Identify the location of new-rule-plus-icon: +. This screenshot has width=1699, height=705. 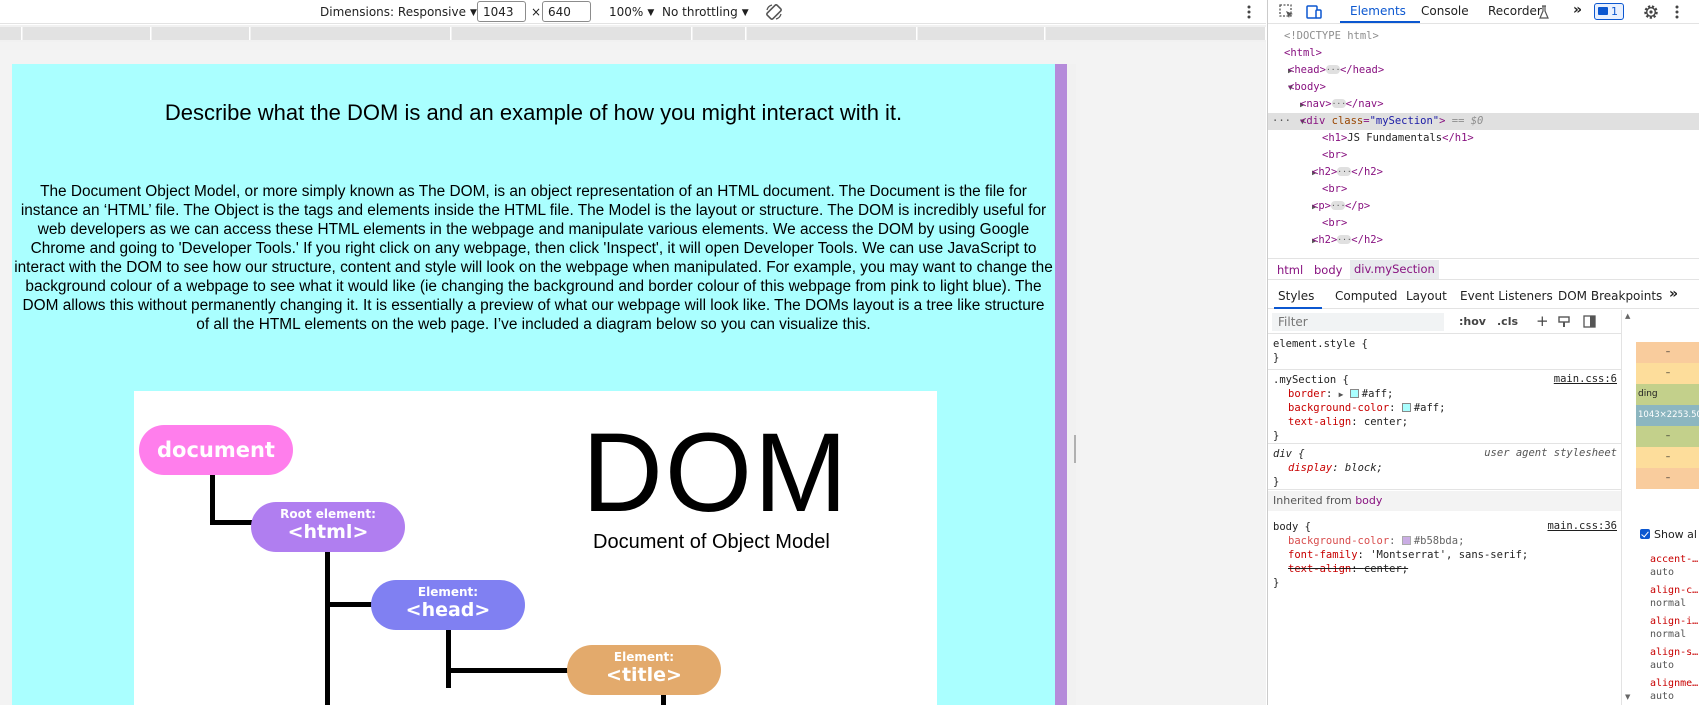
(1542, 321).